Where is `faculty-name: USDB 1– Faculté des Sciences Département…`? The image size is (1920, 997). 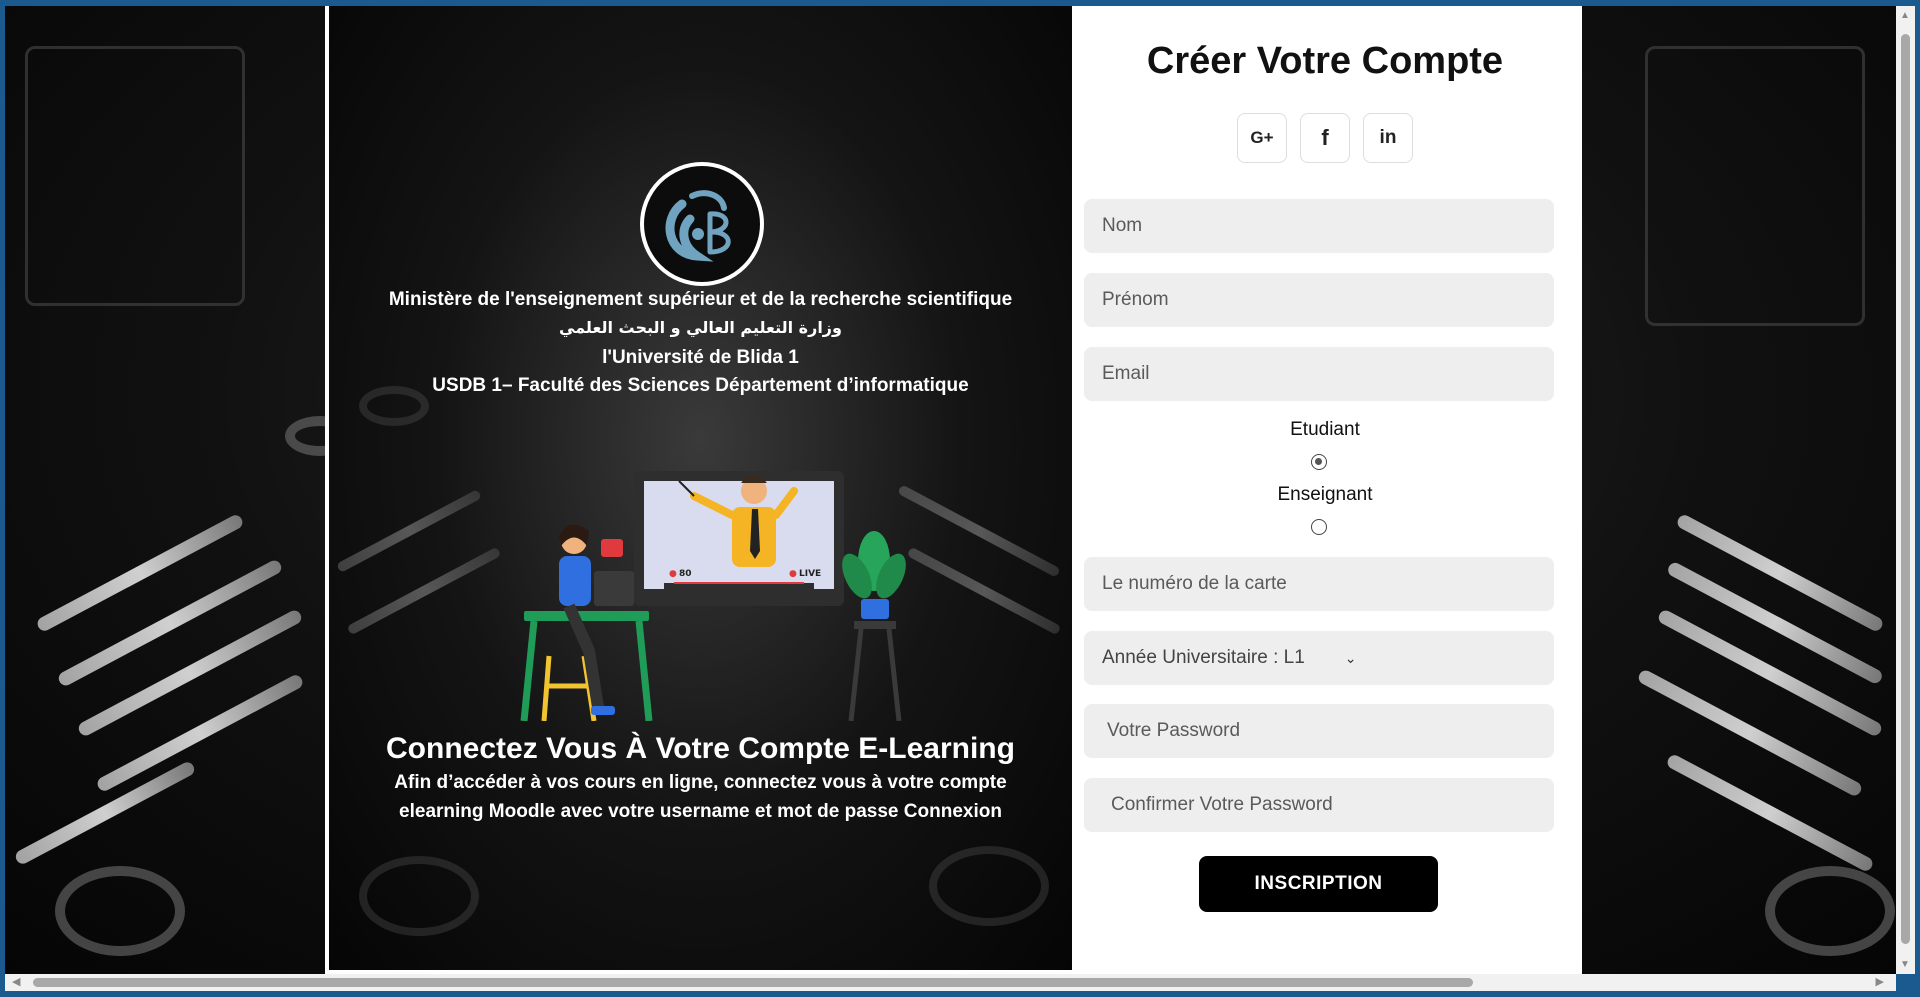 faculty-name: USDB 1– Faculté des Sciences Département… is located at coordinates (700, 385).